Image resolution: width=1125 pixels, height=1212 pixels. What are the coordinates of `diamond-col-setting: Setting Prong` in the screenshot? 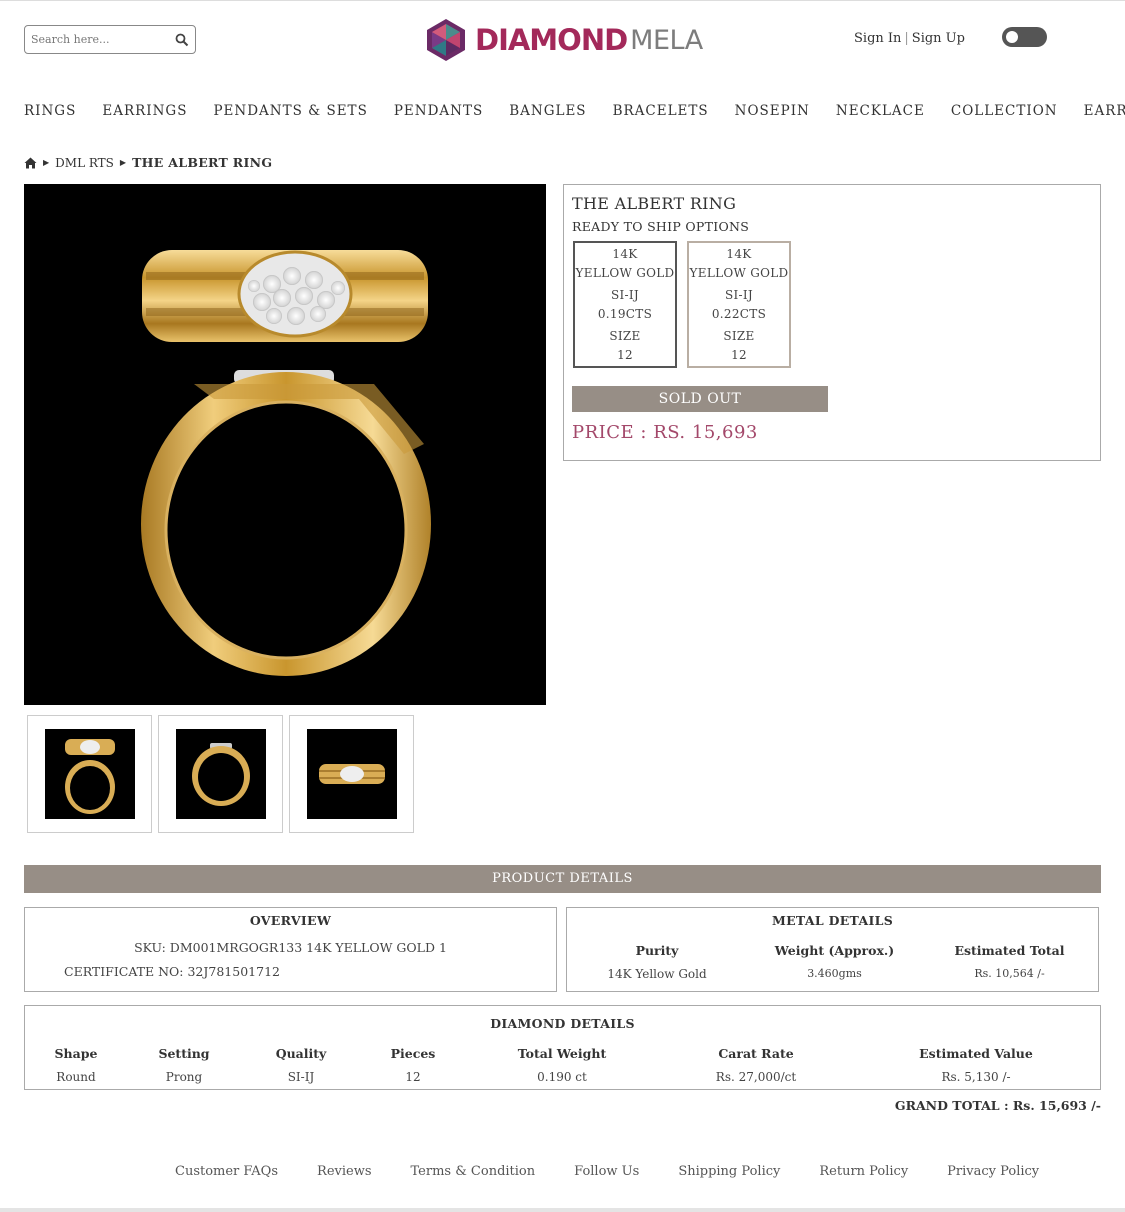 It's located at (184, 1065).